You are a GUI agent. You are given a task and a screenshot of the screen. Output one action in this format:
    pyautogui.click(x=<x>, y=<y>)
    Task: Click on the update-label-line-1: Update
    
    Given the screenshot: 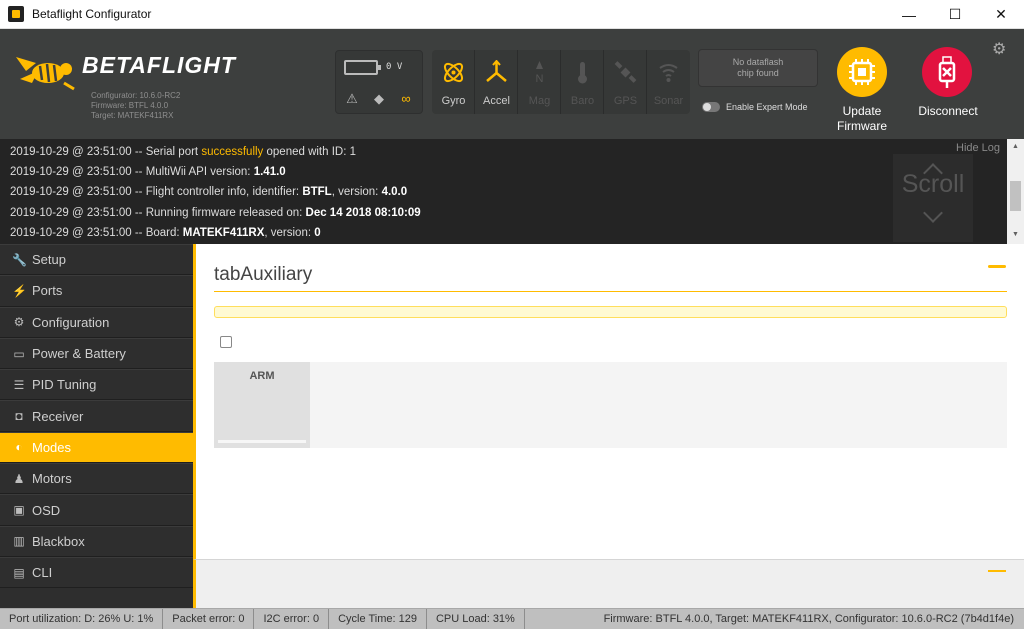 What is the action you would take?
    pyautogui.click(x=862, y=111)
    